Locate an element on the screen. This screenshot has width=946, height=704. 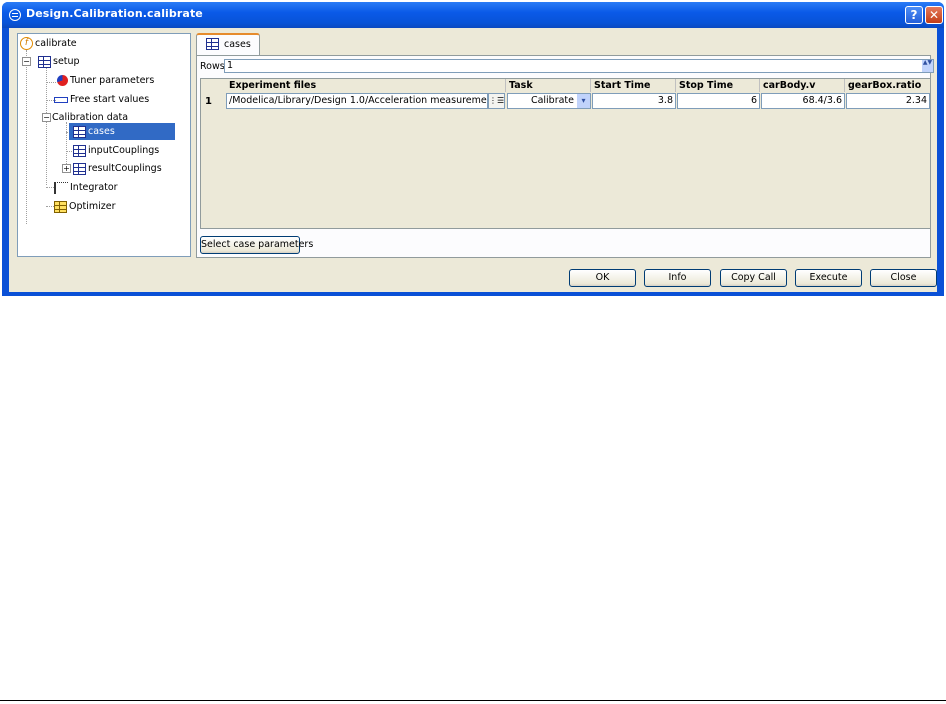
chevron-down-icon: ▾ is located at coordinates (583, 101).